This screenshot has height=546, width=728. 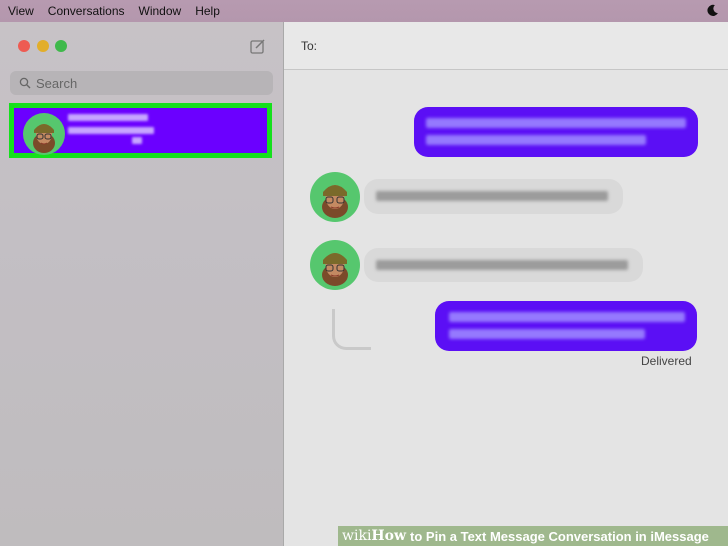 What do you see at coordinates (21, 11) in the screenshot?
I see `menu-view: View` at bounding box center [21, 11].